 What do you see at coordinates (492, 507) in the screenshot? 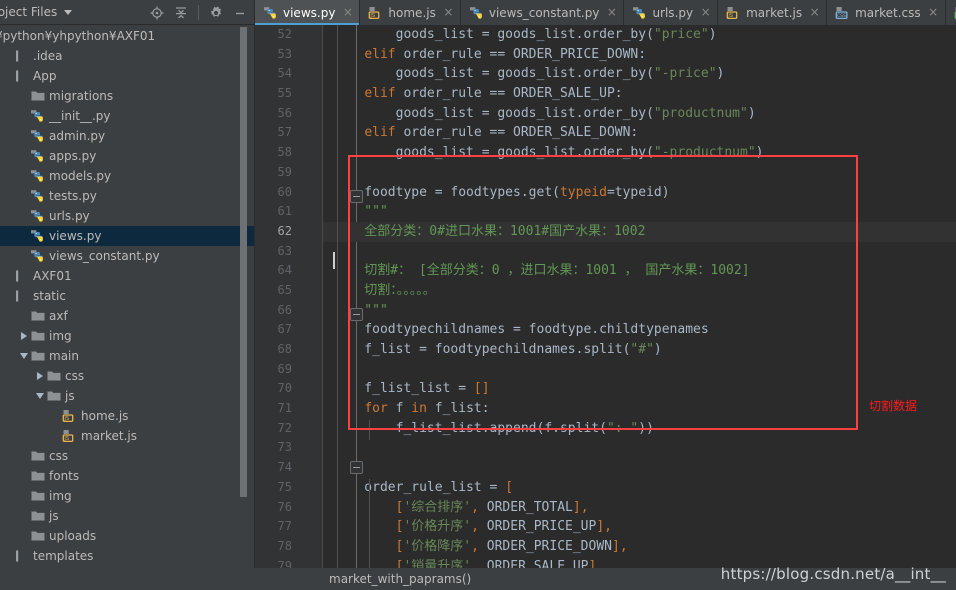
I see `code-line: ['综合排序', ORDER_TOTAL],` at bounding box center [492, 507].